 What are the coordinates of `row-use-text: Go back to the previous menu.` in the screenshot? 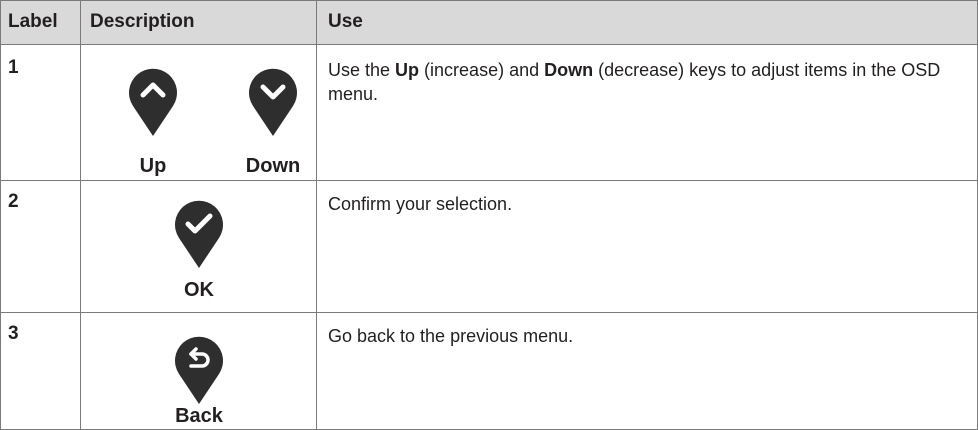 It's located at (451, 336).